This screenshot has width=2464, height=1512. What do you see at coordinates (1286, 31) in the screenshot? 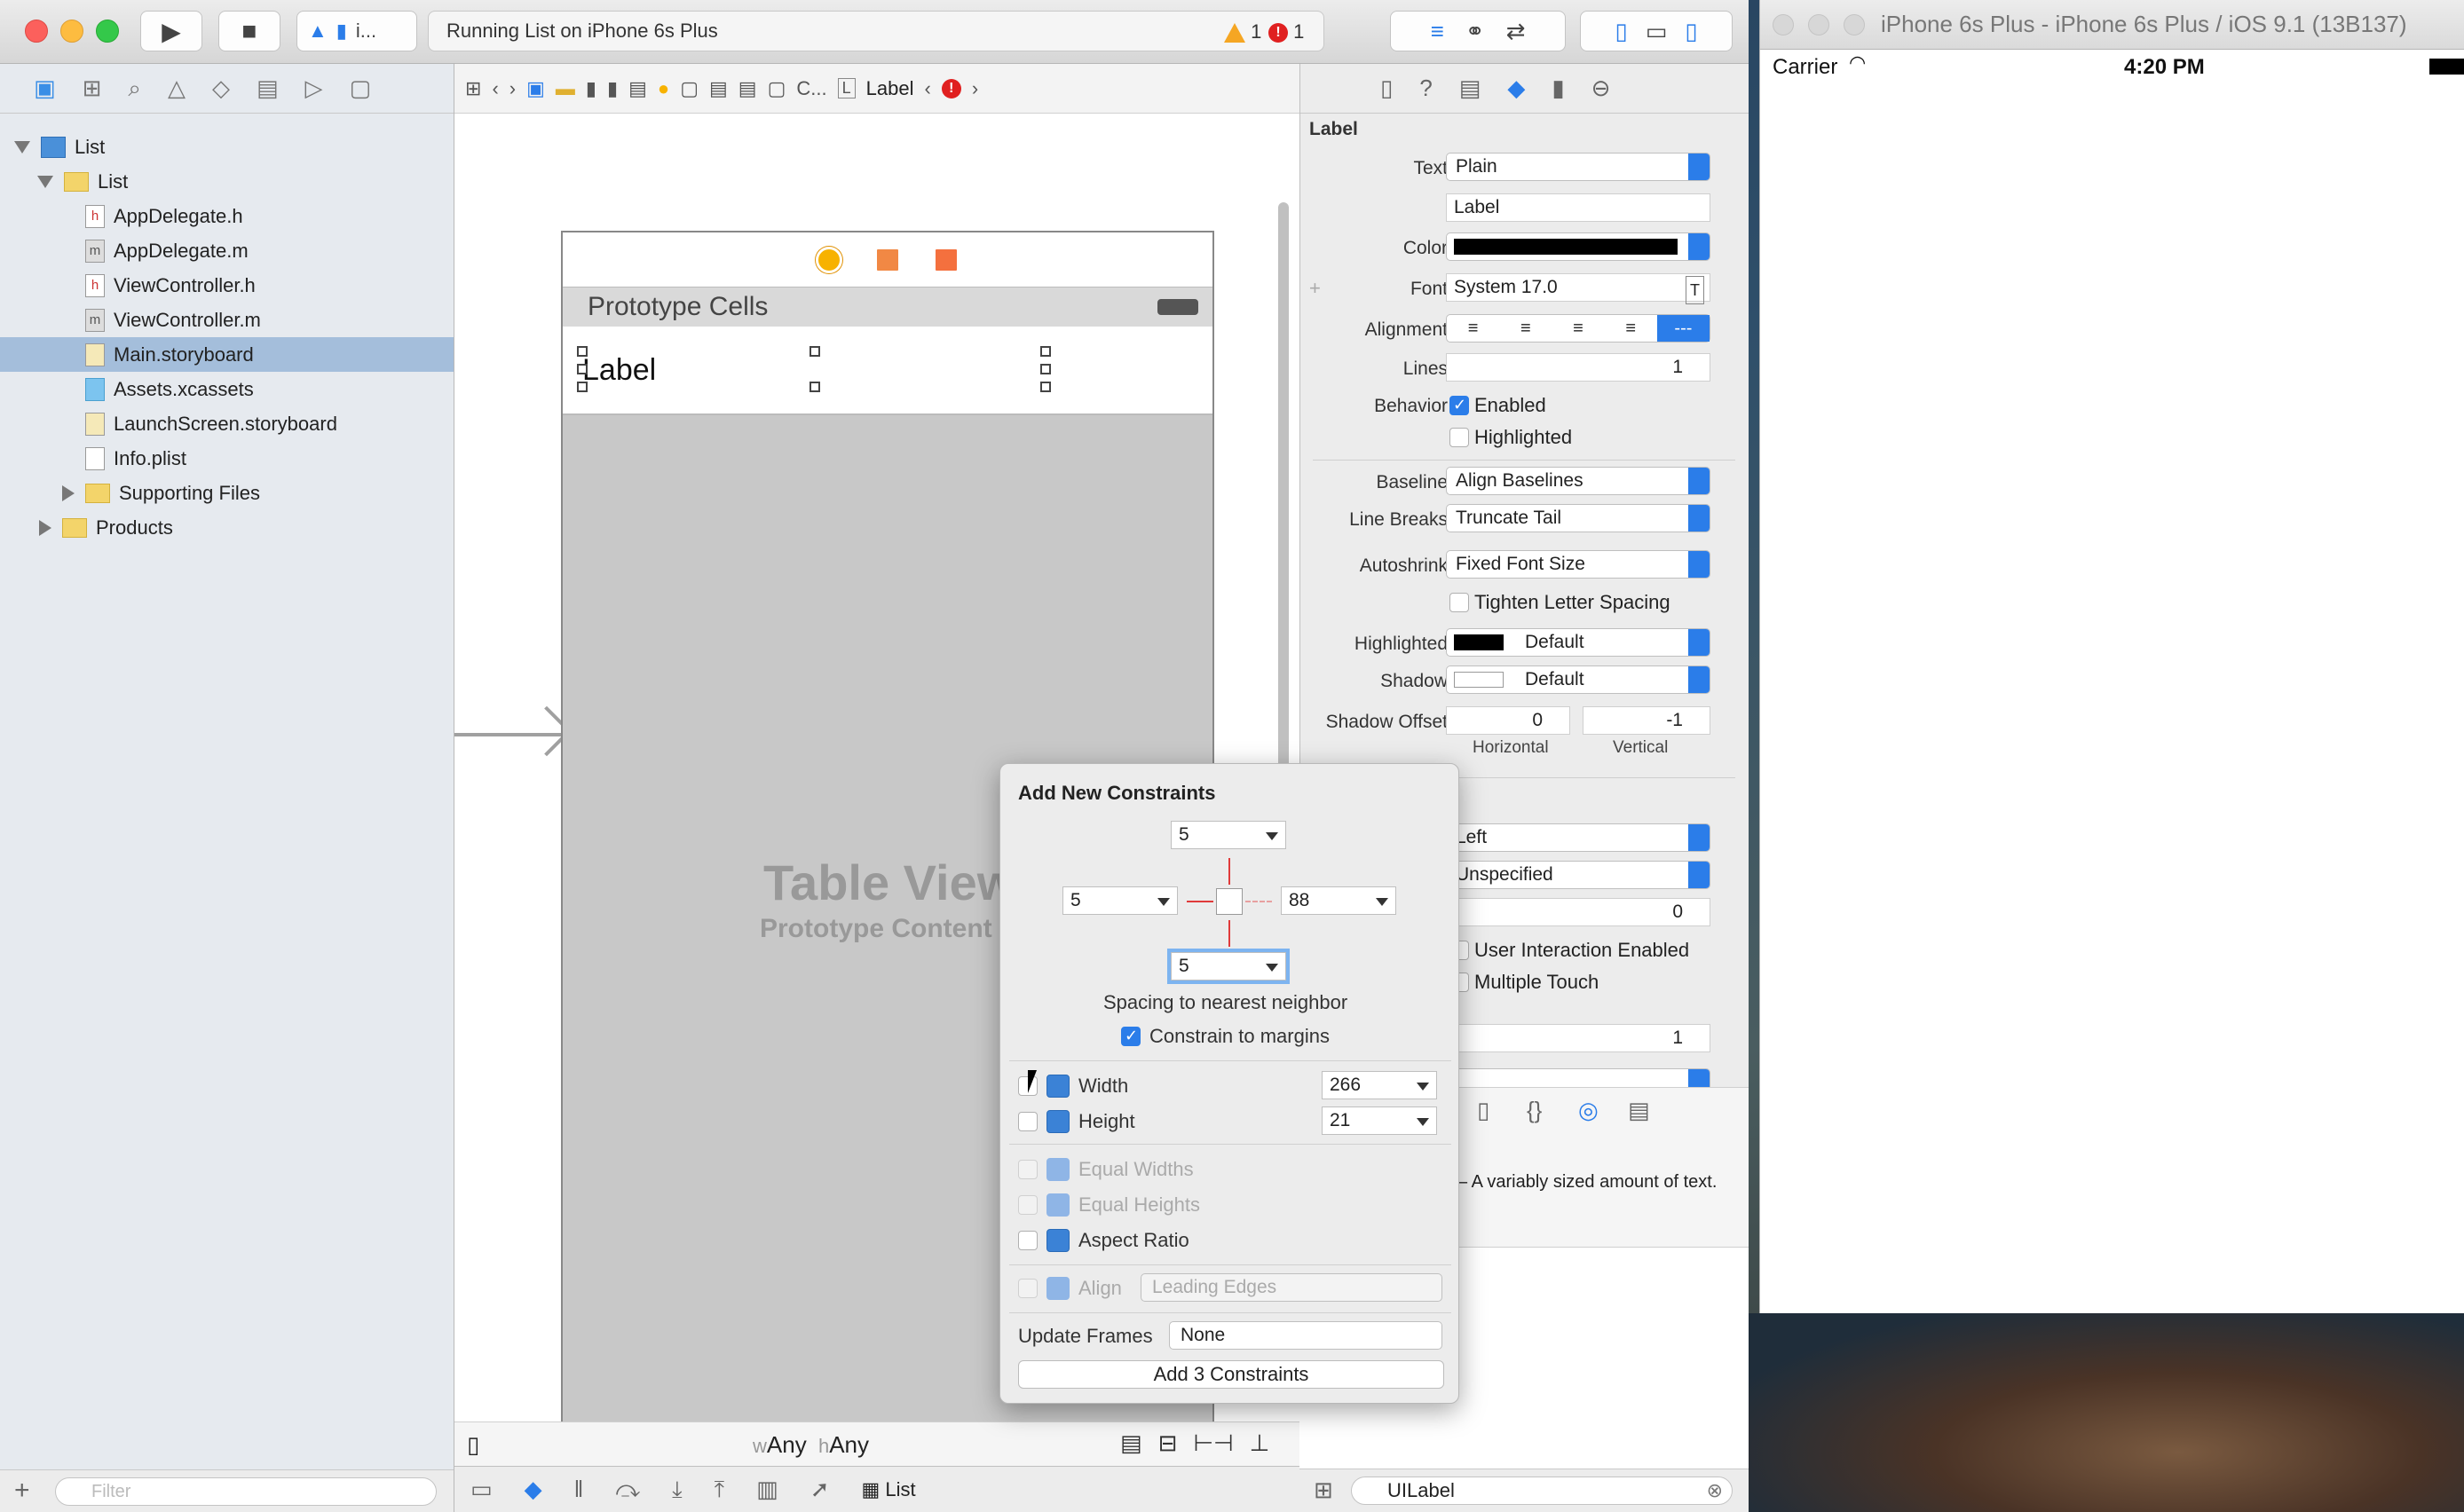
I see `error-indicator: ! 1` at bounding box center [1286, 31].